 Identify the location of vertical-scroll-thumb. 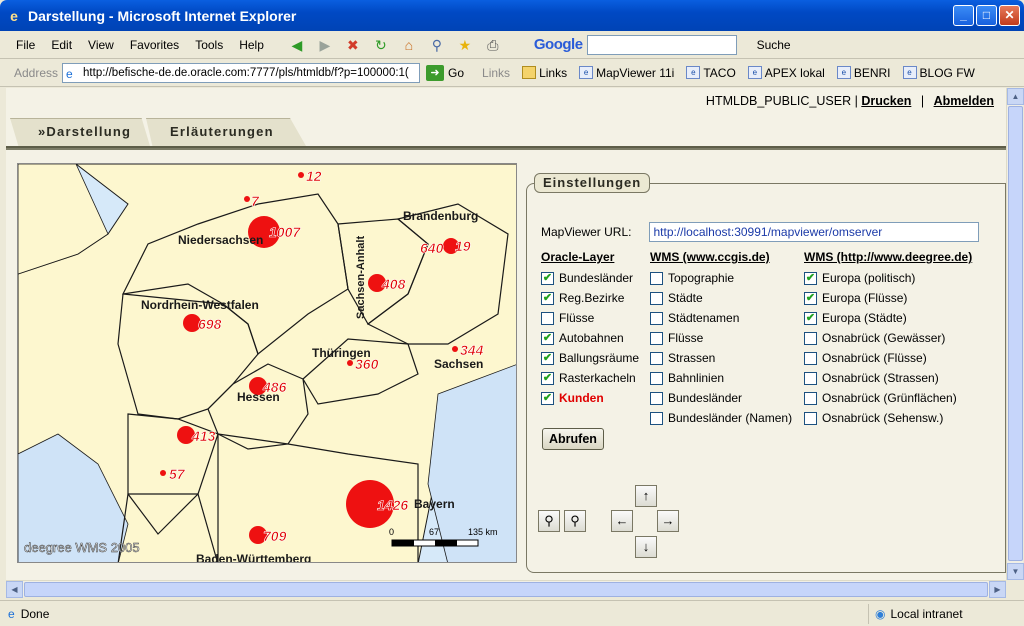
(1015, 333).